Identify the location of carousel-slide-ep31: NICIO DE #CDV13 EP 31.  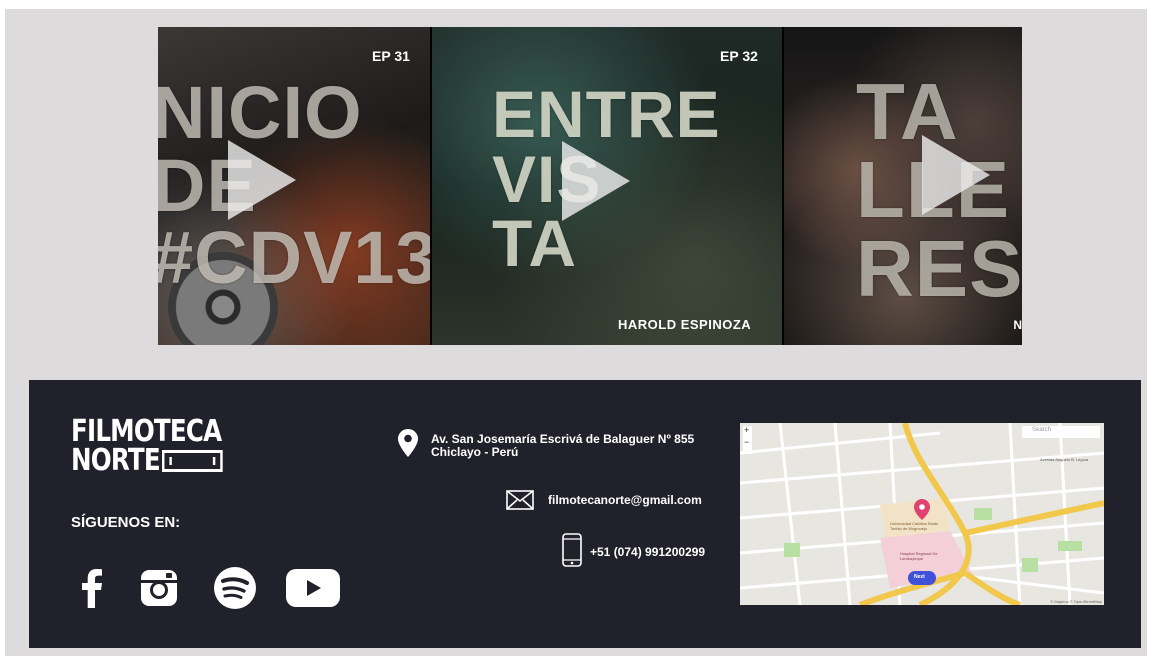
(295, 186).